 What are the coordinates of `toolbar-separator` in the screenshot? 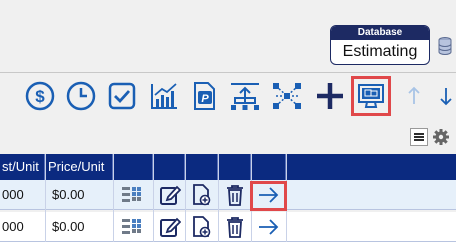 It's located at (228, 72).